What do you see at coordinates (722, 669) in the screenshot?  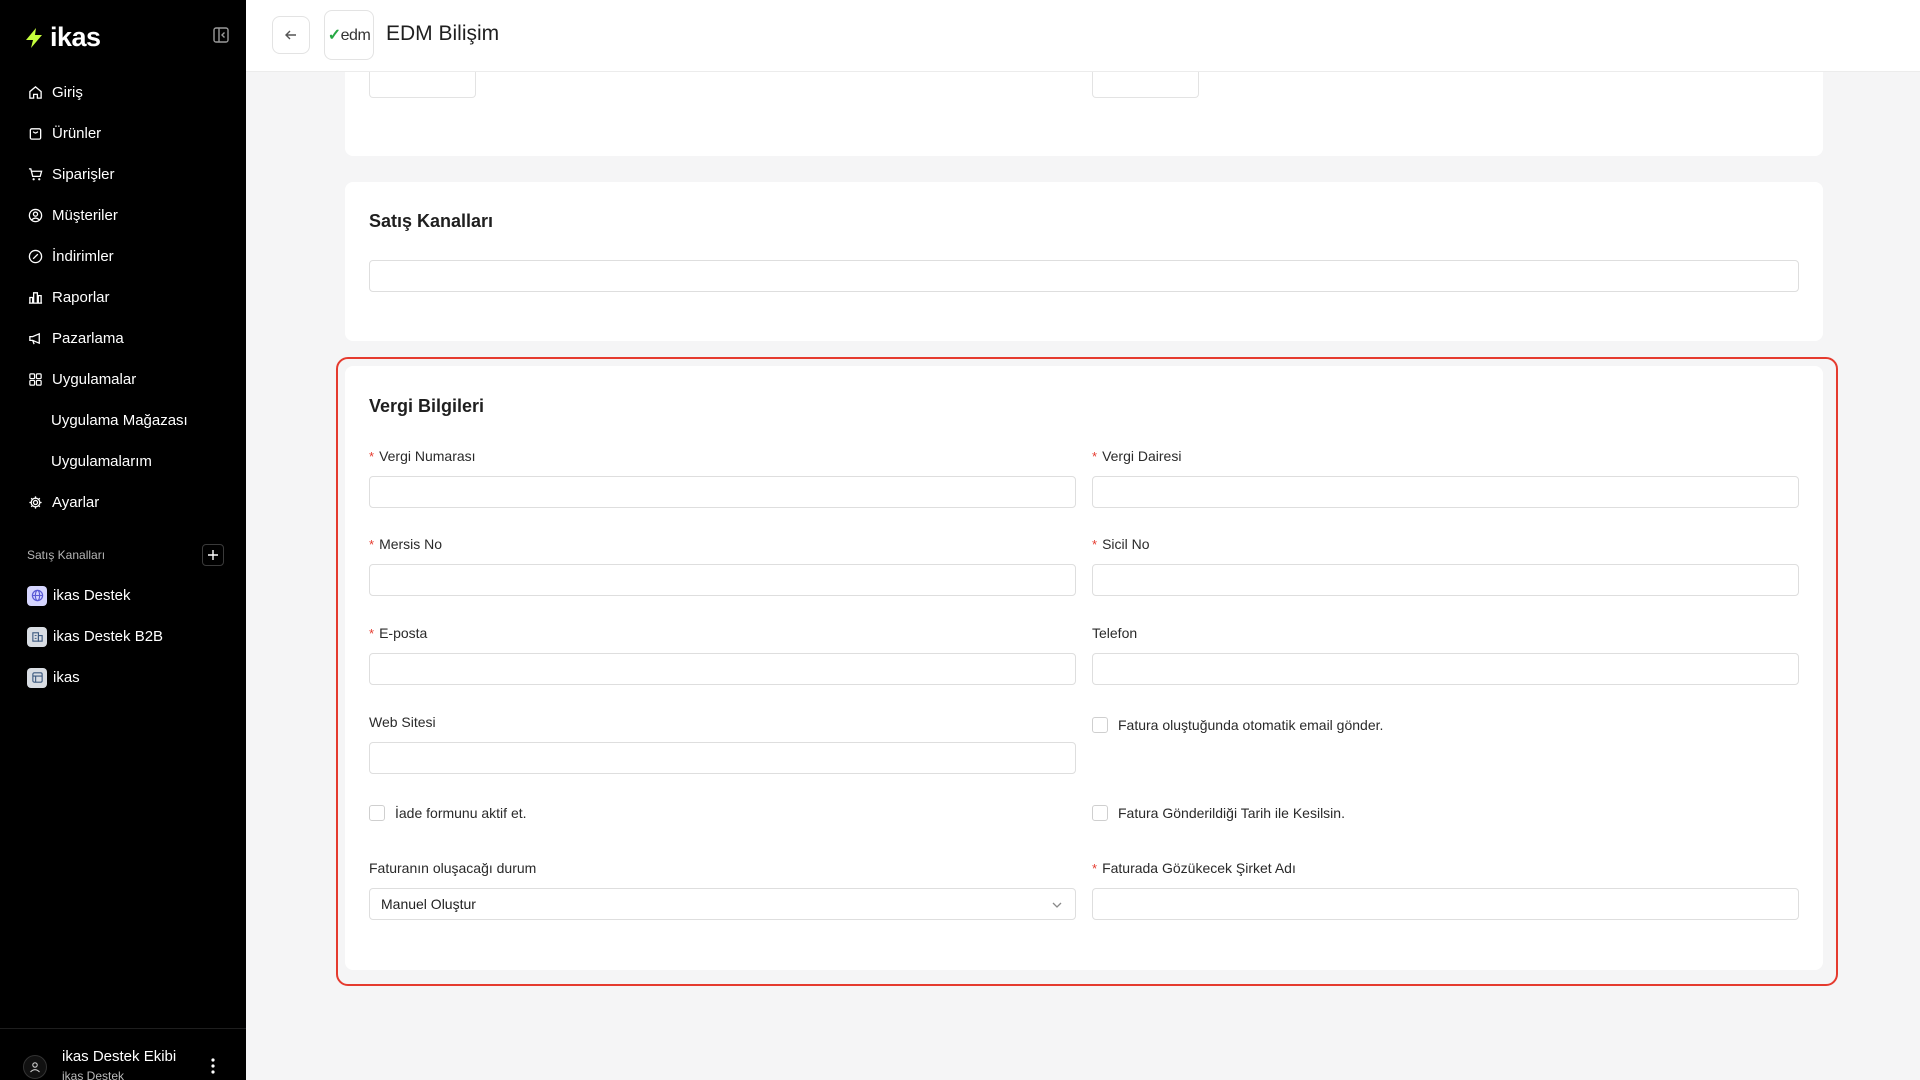 I see `email-input` at bounding box center [722, 669].